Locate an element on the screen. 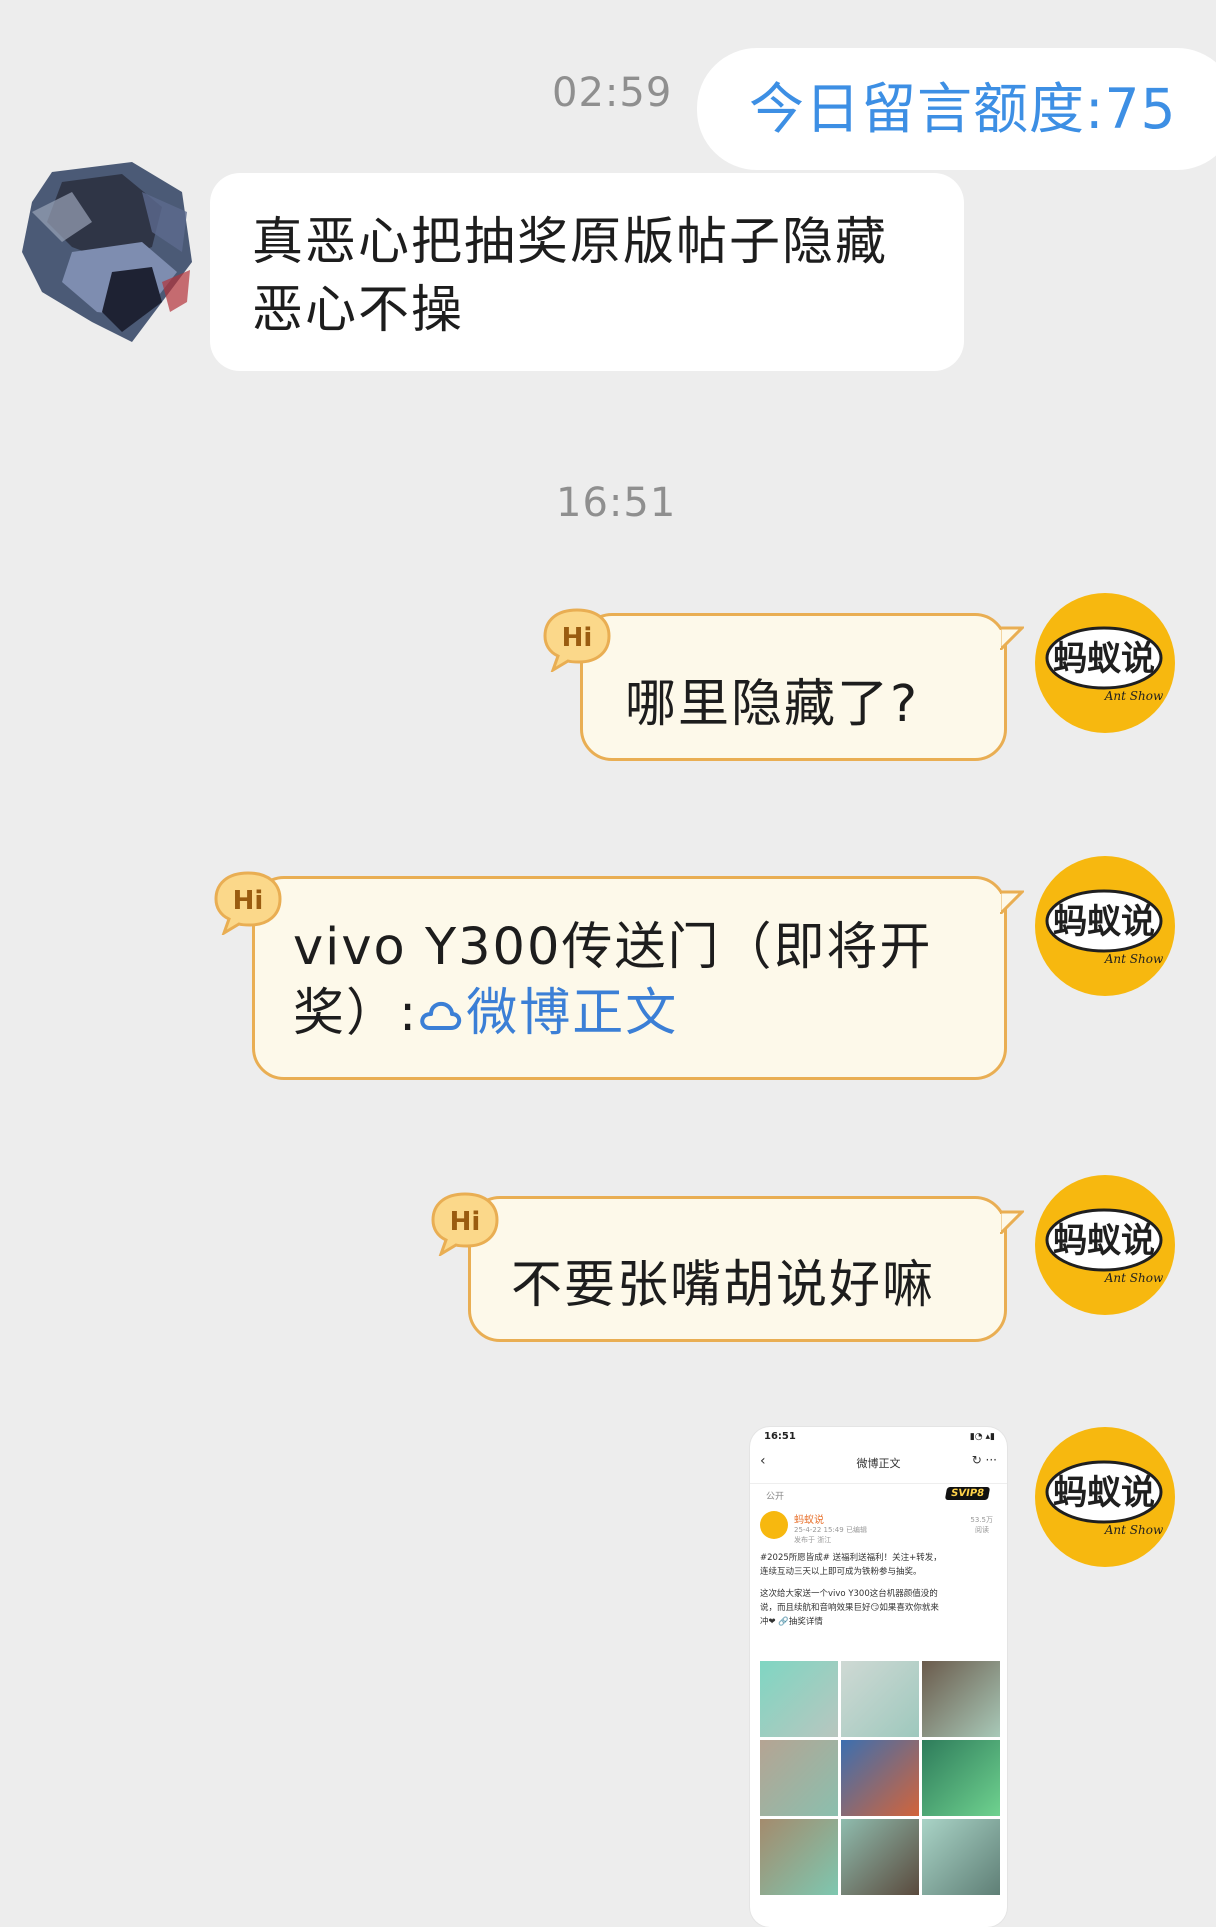 The width and height of the screenshot is (1216, 1927). weibo-link-text: 微博正文 is located at coordinates (572, 1013).